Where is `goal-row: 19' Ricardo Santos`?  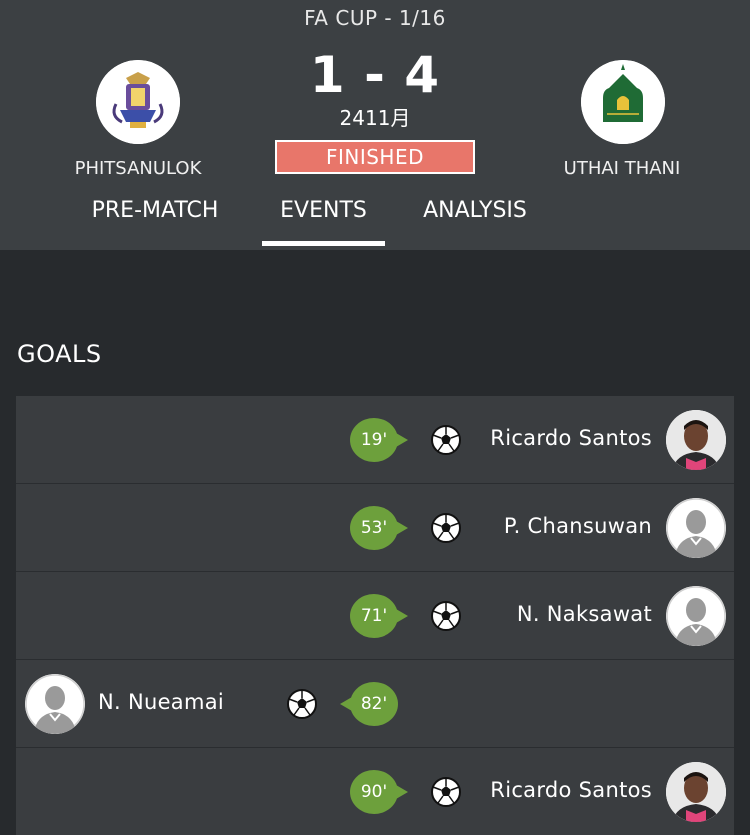
goal-row: 19' Ricardo Santos is located at coordinates (375, 440).